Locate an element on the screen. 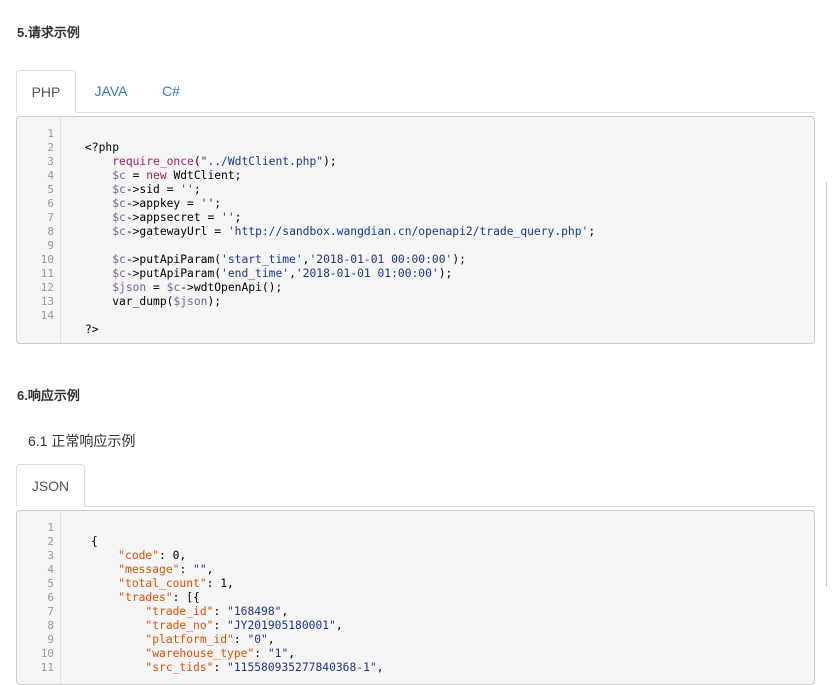  code-line: "platform_id": "0", is located at coordinates (210, 639).